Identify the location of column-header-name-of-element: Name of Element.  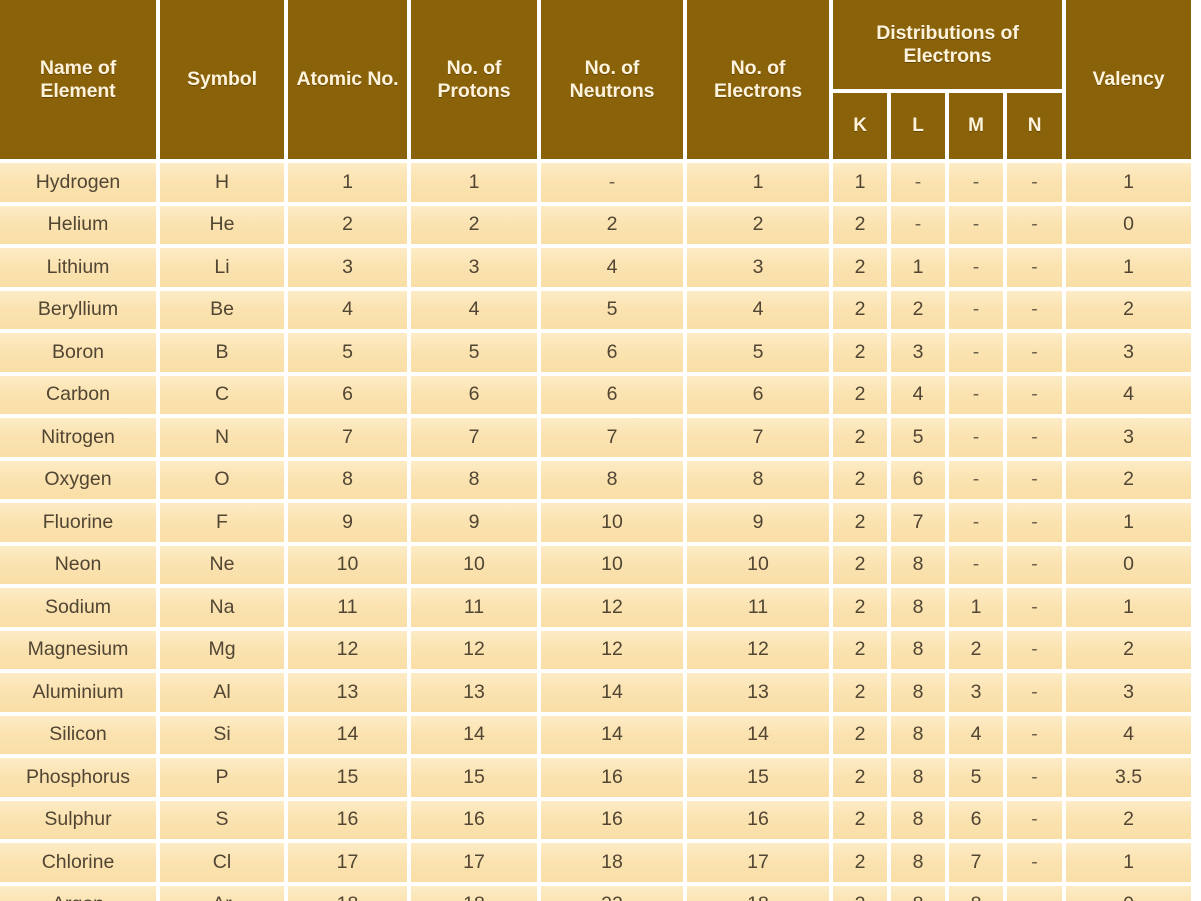
(80, 81).